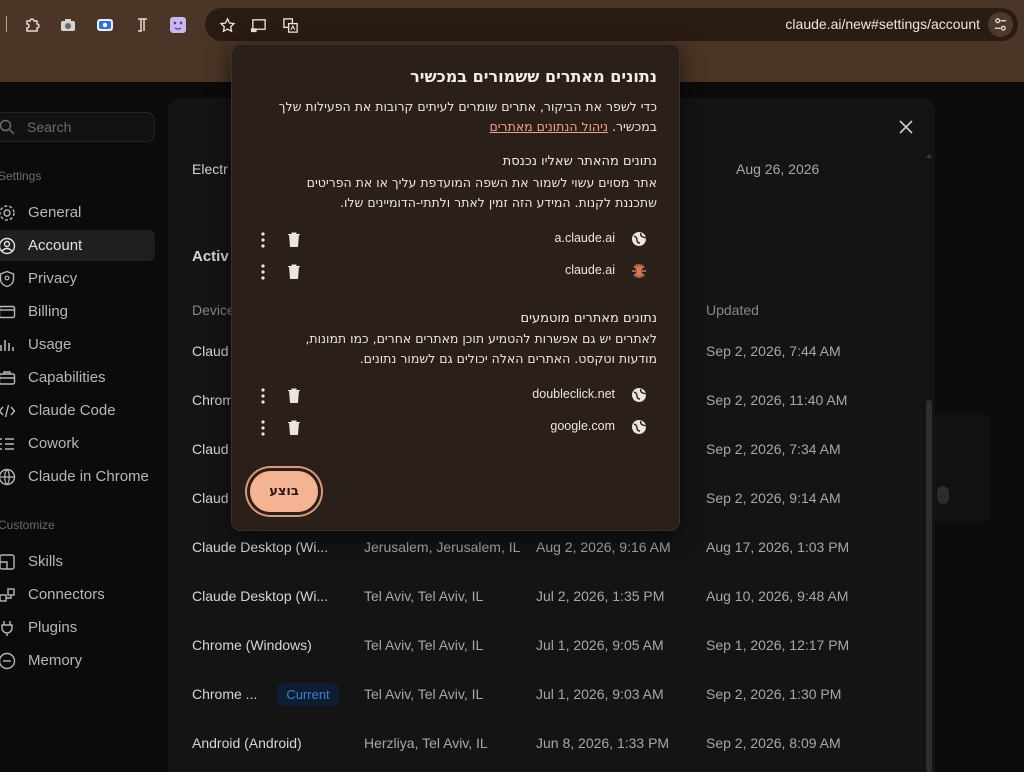 The image size is (1024, 772). What do you see at coordinates (77, 245) in the screenshot?
I see `sidebar-item-account: Account` at bounding box center [77, 245].